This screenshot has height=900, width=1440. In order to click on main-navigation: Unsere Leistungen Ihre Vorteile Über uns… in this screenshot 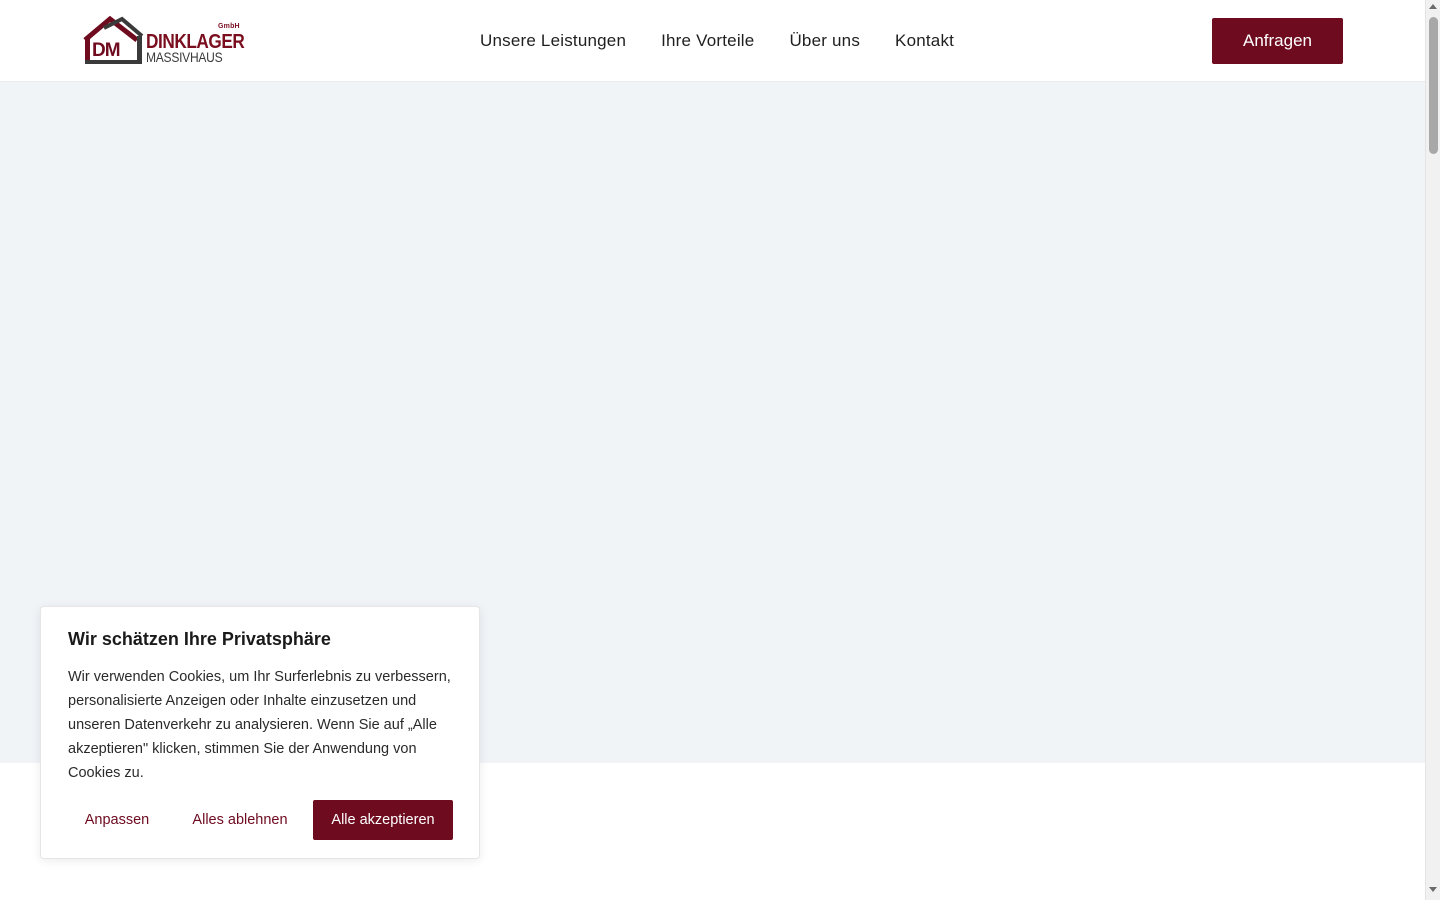, I will do `click(717, 41)`.